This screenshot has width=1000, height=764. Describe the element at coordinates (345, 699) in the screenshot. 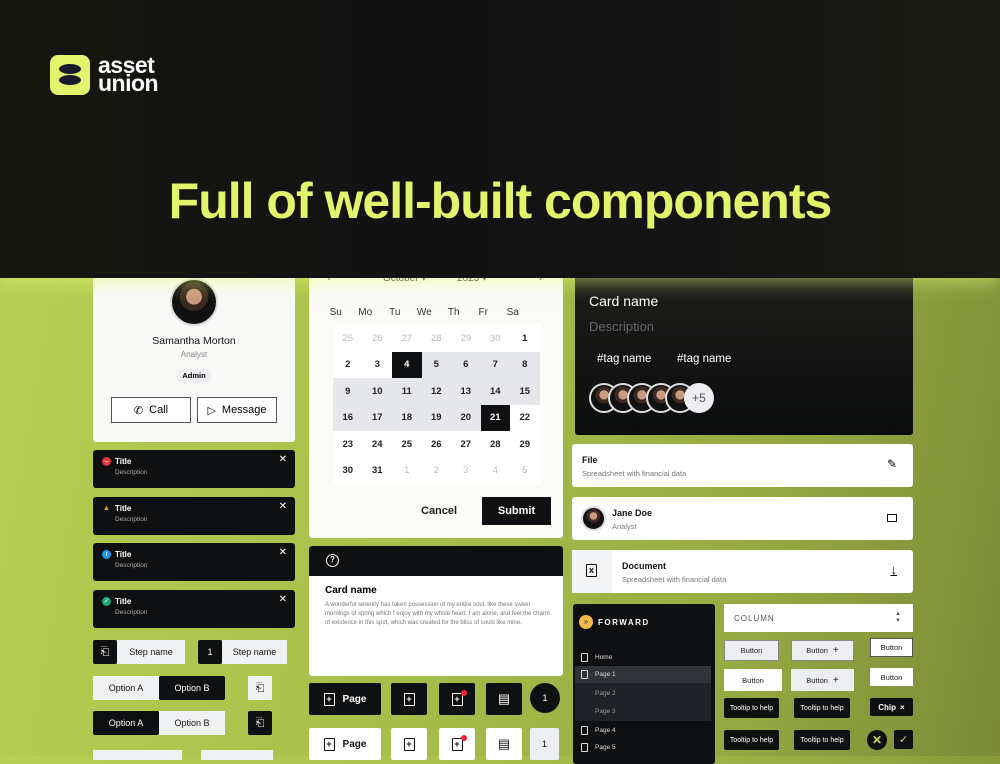

I see `page-button: + Page` at that location.